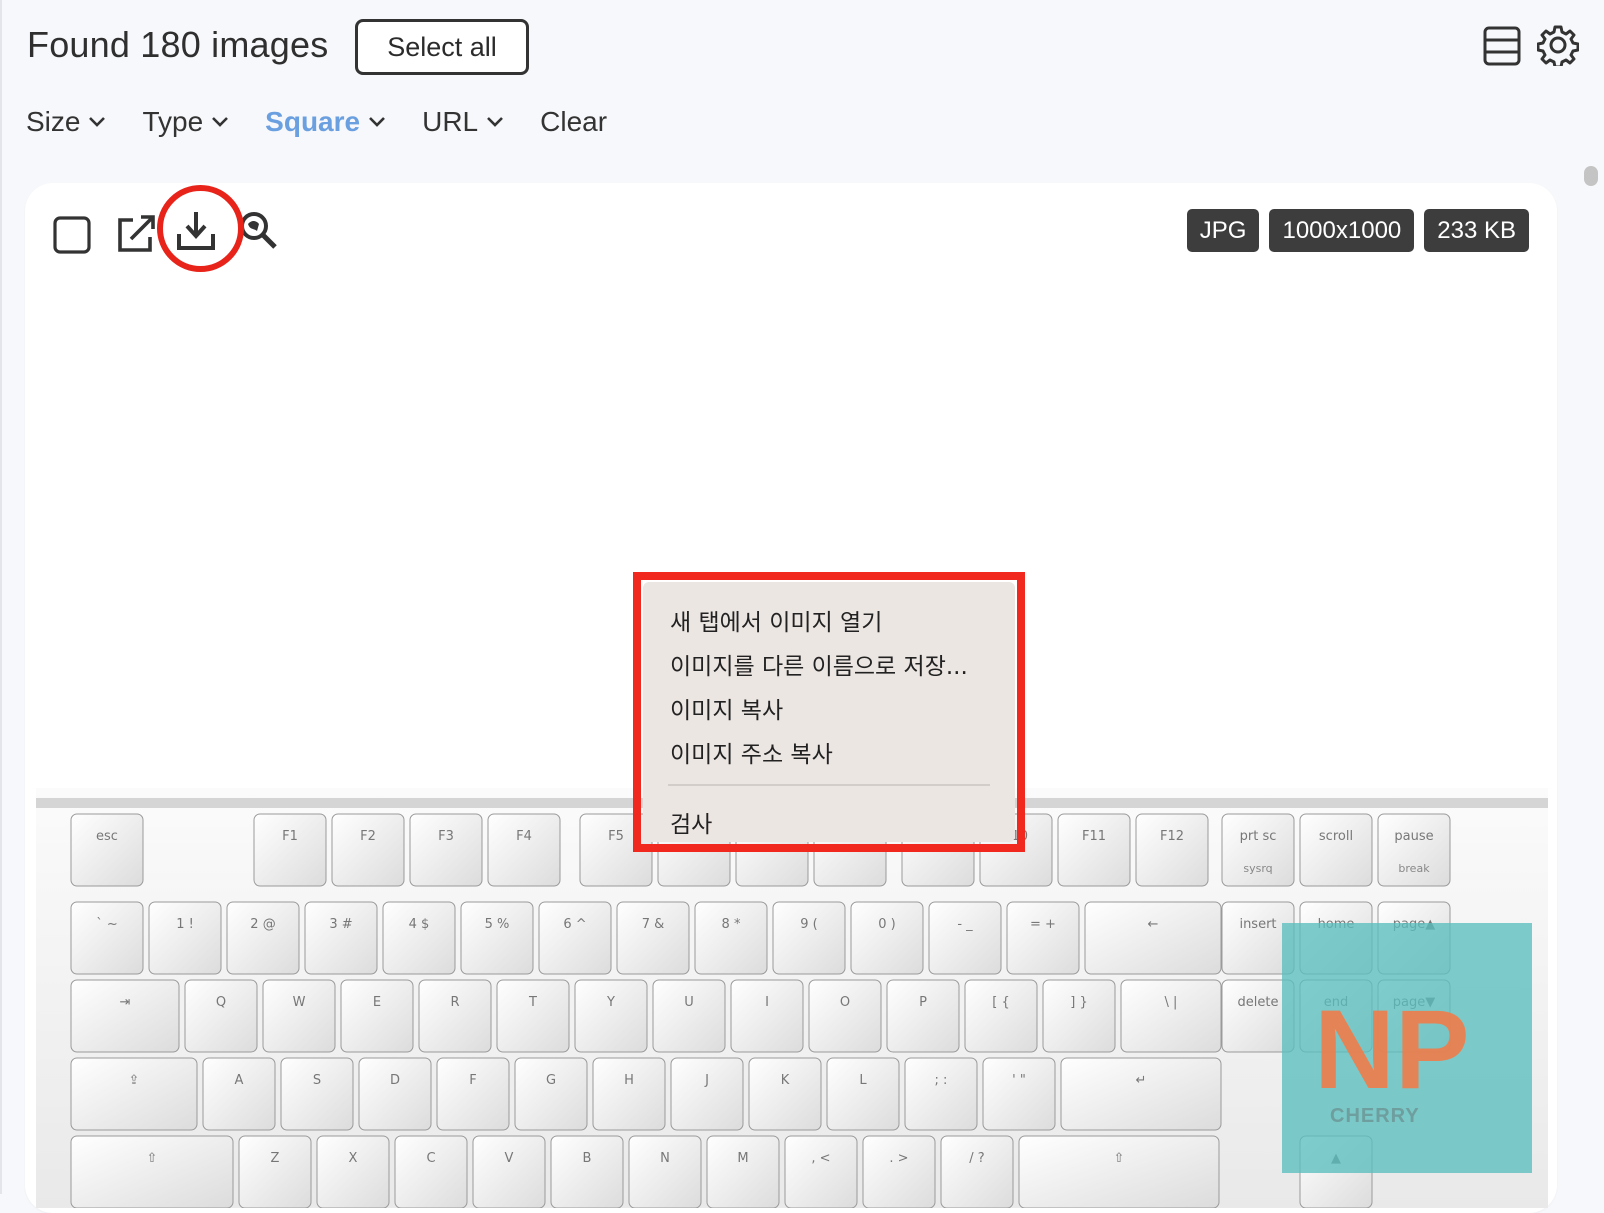 The width and height of the screenshot is (1604, 1213). What do you see at coordinates (829, 822) in the screenshot?
I see `menu-inspect: 검사` at bounding box center [829, 822].